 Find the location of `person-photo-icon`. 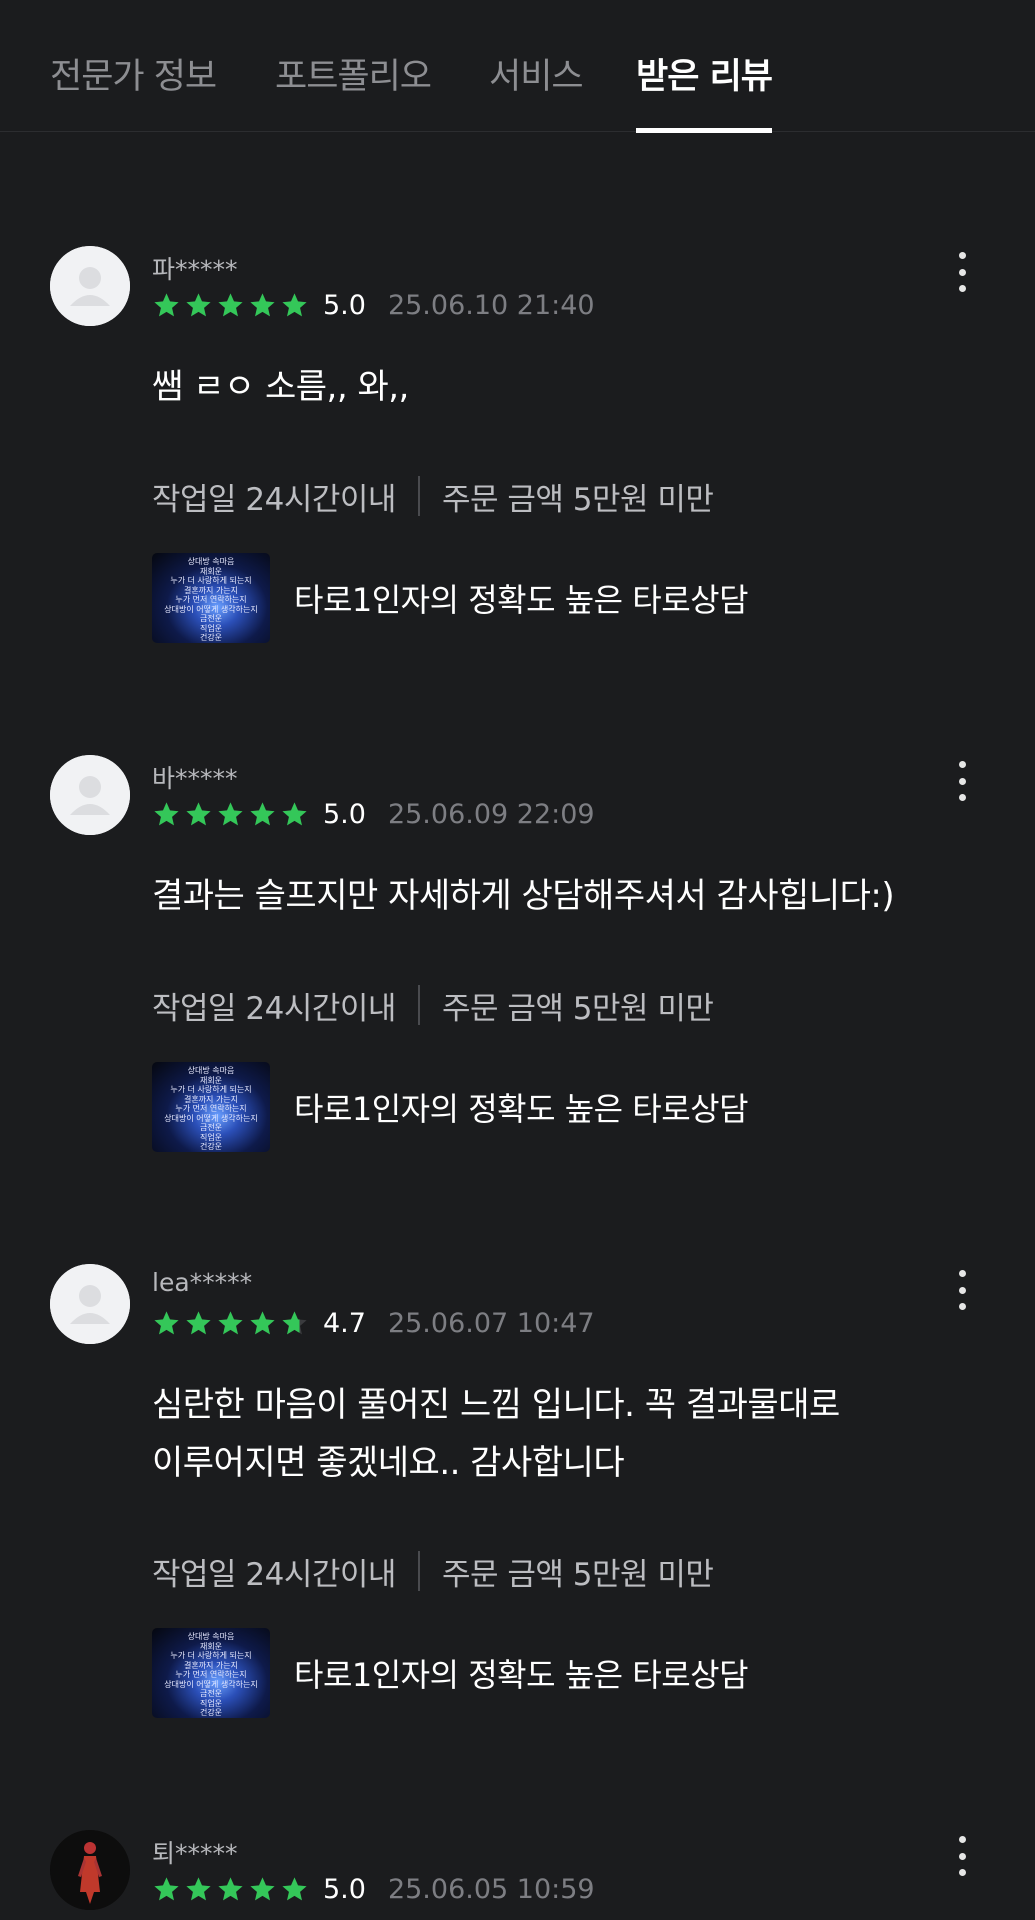

person-photo-icon is located at coordinates (90, 1870).